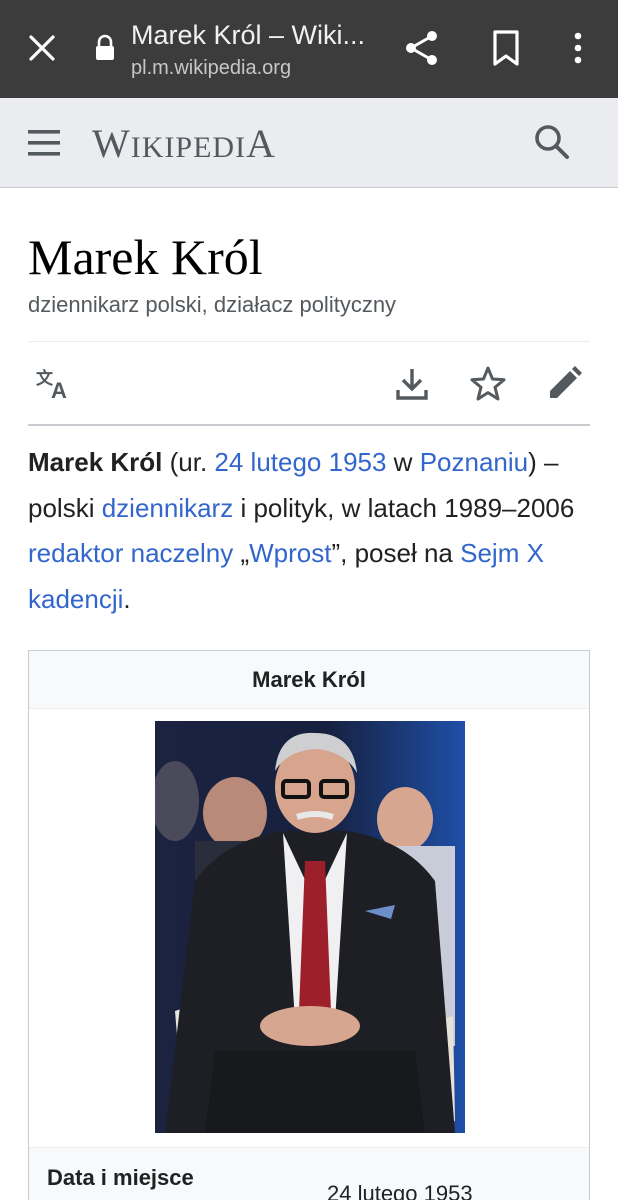 This screenshot has width=618, height=1200. What do you see at coordinates (552, 142) in the screenshot?
I see `search-icon` at bounding box center [552, 142].